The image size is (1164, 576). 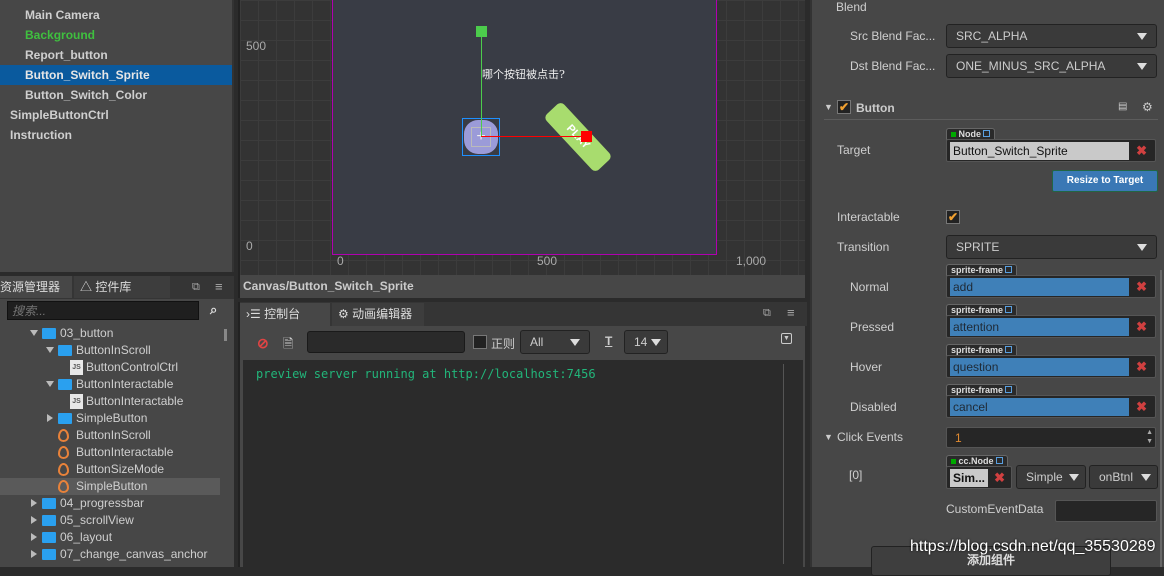 What do you see at coordinates (873, 407) in the screenshot?
I see `disabled-label: Disabled` at bounding box center [873, 407].